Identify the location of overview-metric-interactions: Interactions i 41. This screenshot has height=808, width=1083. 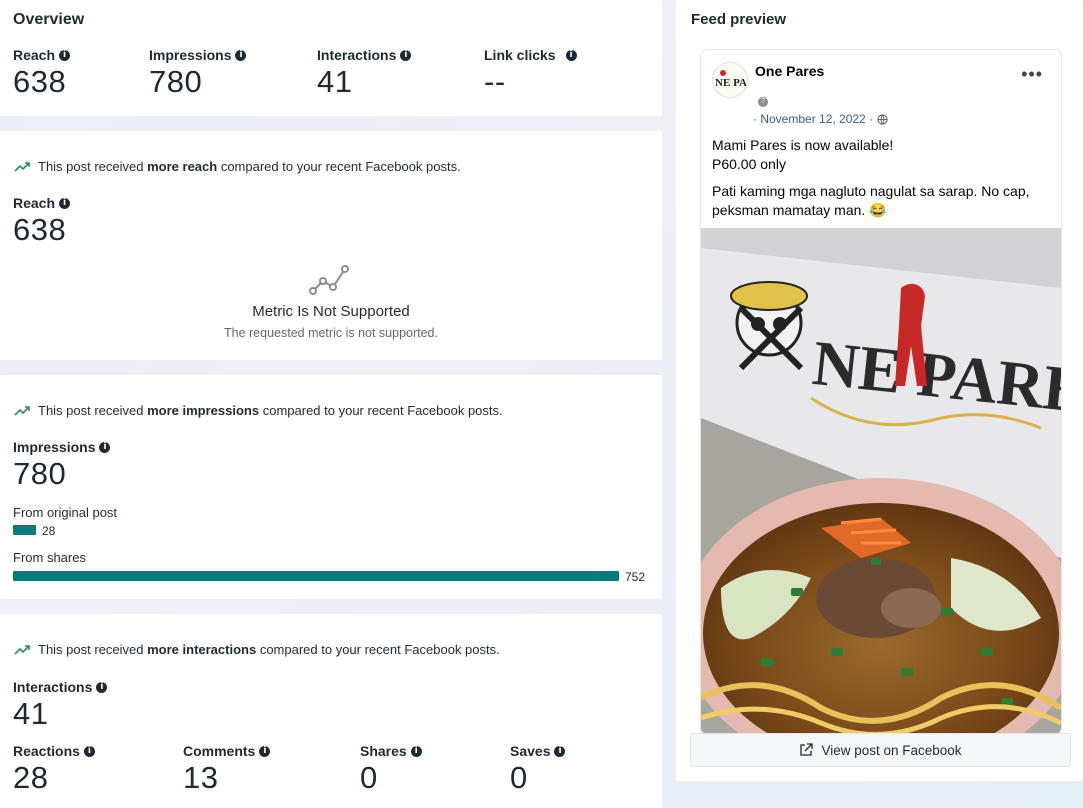
(364, 73).